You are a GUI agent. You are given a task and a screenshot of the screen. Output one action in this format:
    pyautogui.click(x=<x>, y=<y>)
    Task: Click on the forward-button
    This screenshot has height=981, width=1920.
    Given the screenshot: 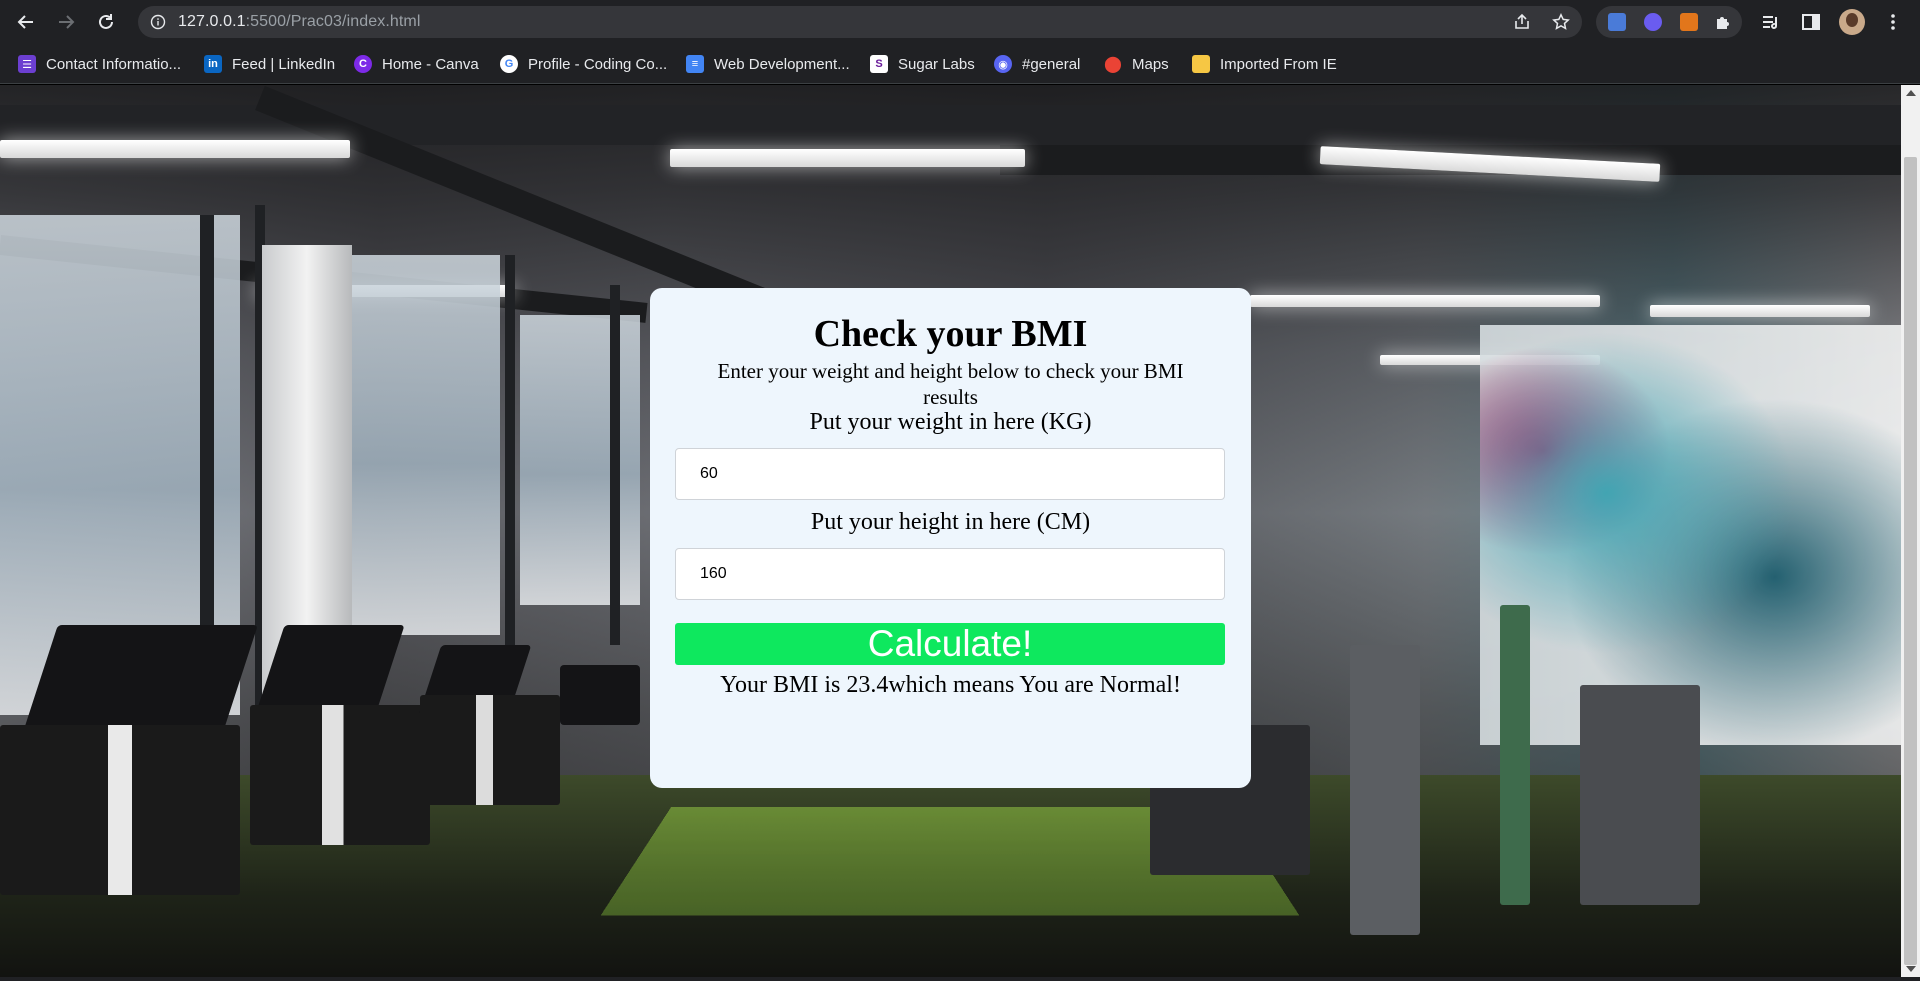 What is the action you would take?
    pyautogui.click(x=66, y=22)
    